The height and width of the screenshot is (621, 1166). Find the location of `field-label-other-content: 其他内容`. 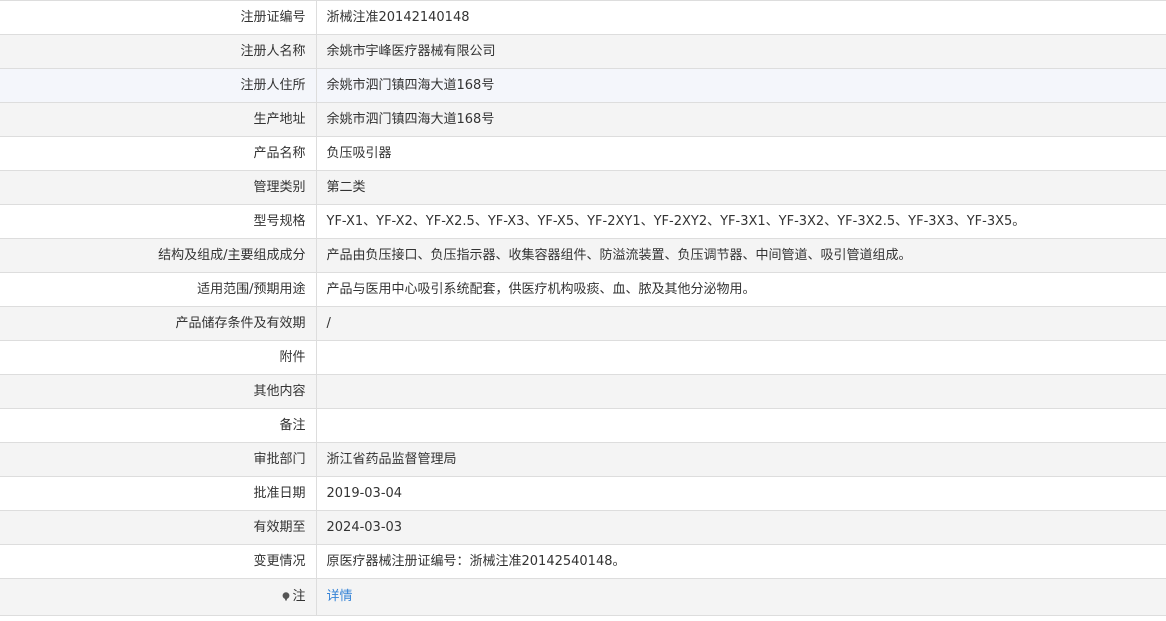

field-label-other-content: 其他内容 is located at coordinates (158, 391).